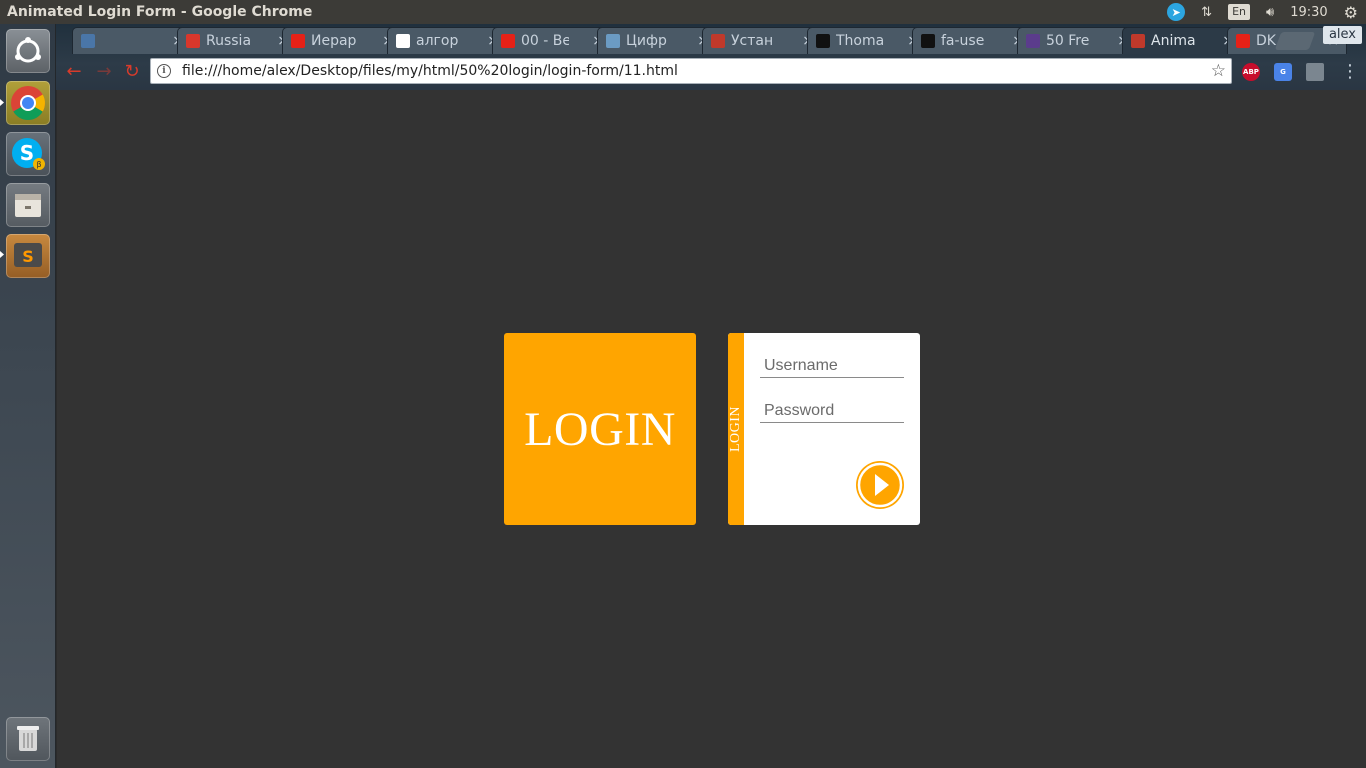 The image size is (1366, 768). What do you see at coordinates (1283, 72) in the screenshot?
I see `google-translate-icon: G` at bounding box center [1283, 72].